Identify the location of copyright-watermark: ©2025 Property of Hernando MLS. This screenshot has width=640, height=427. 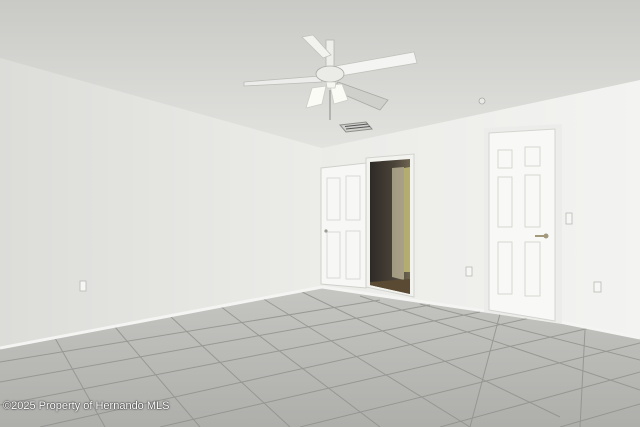
(86, 406).